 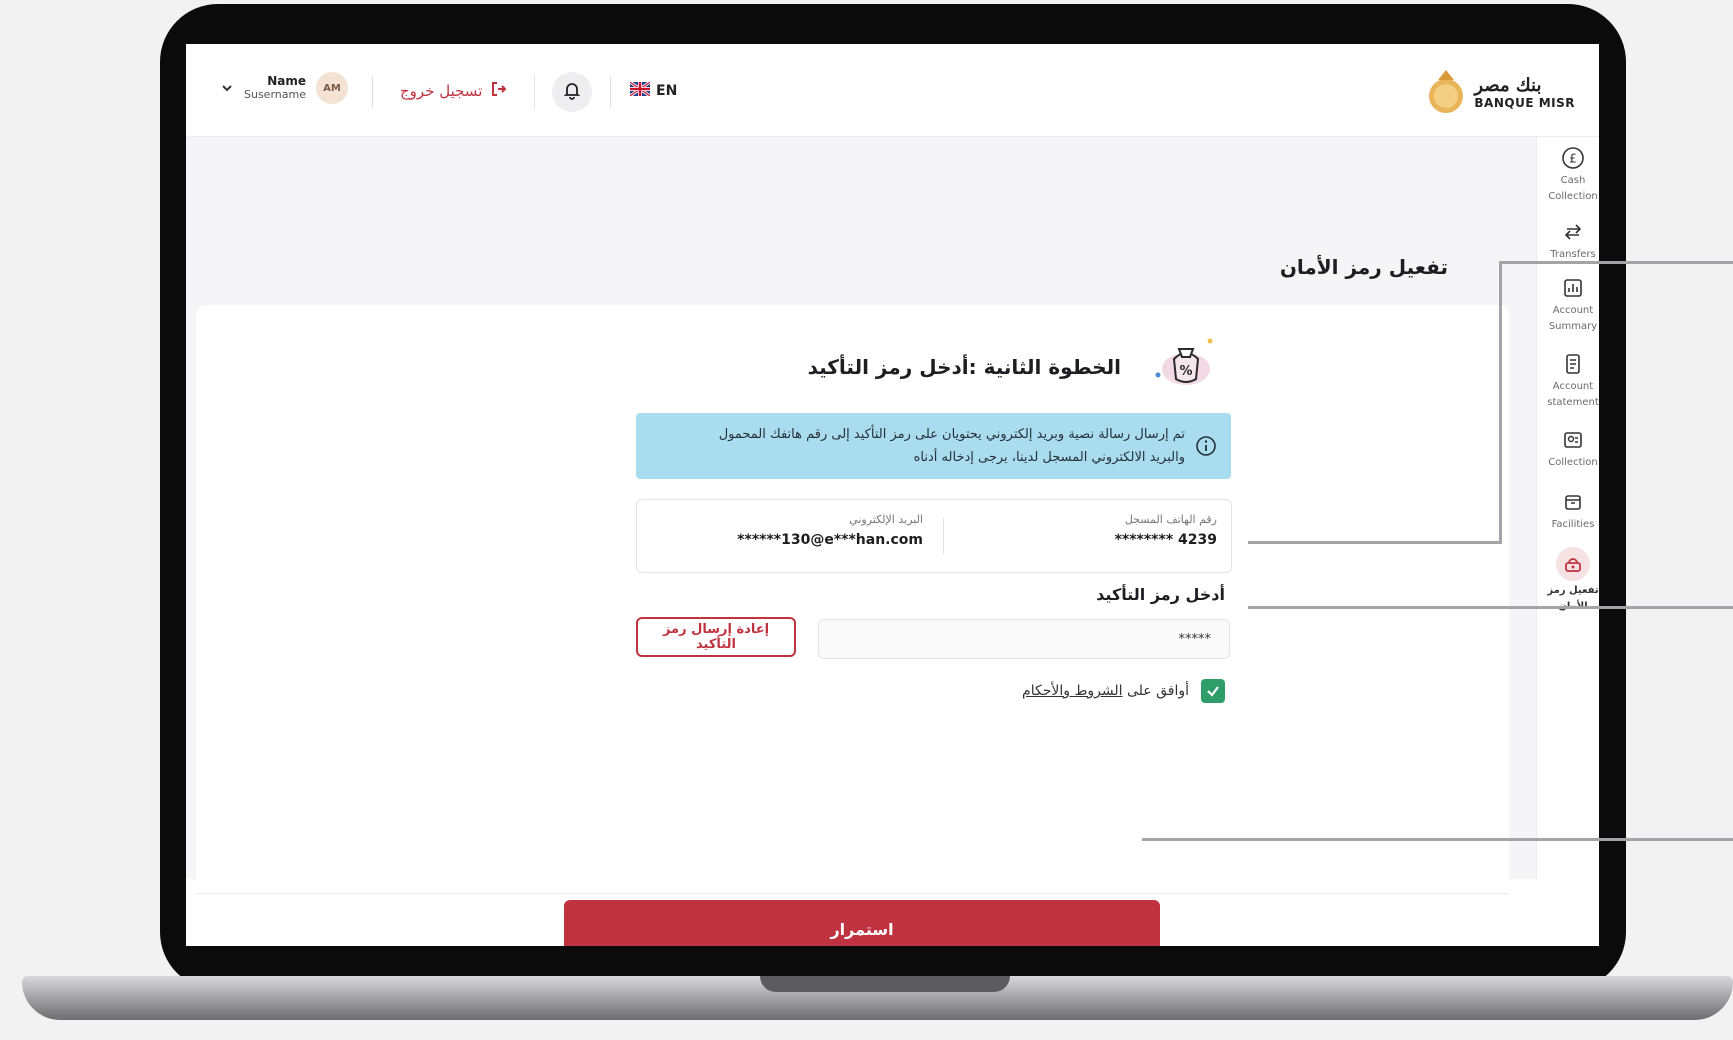 What do you see at coordinates (1573, 502) in the screenshot?
I see `box-icon` at bounding box center [1573, 502].